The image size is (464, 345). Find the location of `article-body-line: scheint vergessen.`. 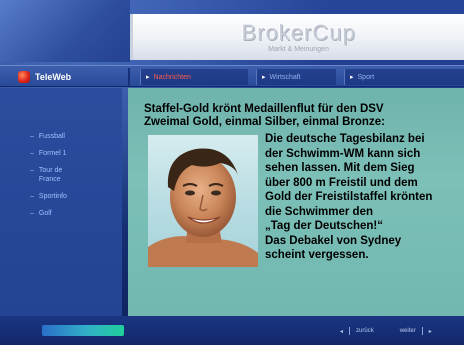

article-body-line: scheint vergessen. is located at coordinates (317, 255).